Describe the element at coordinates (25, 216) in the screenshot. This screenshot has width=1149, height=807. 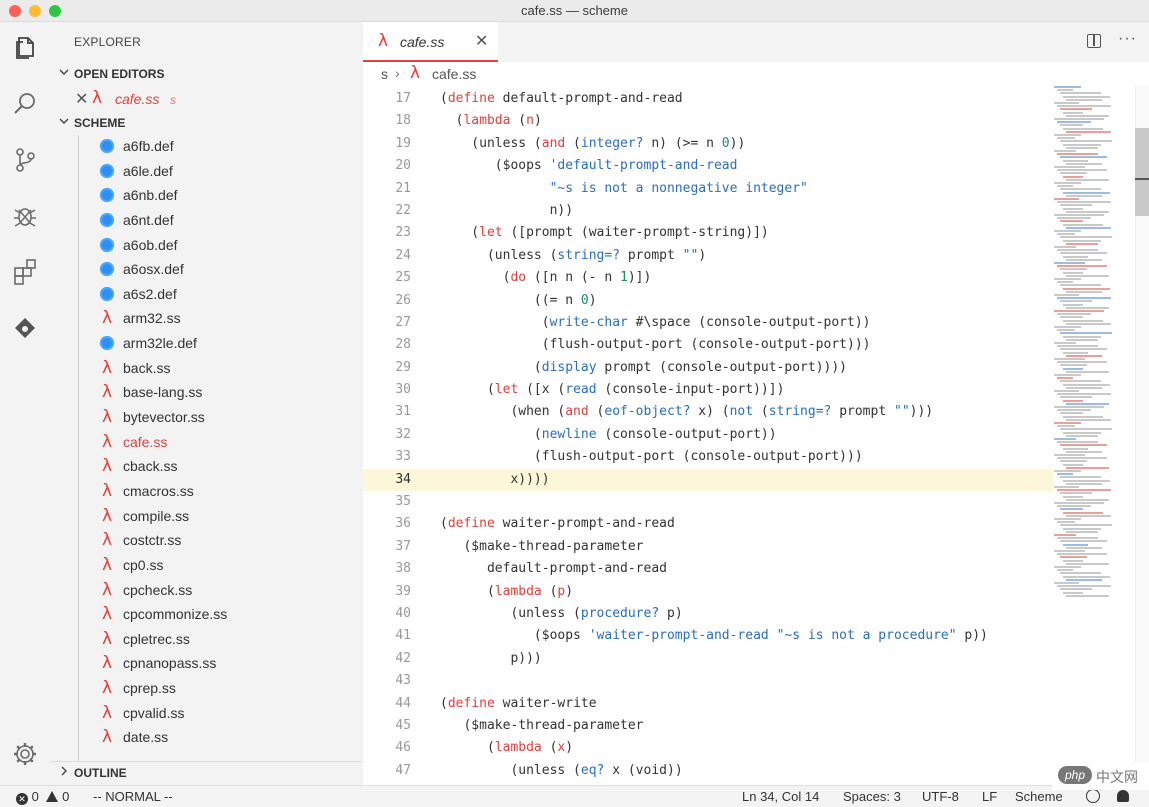
I see `debug-icon` at that location.